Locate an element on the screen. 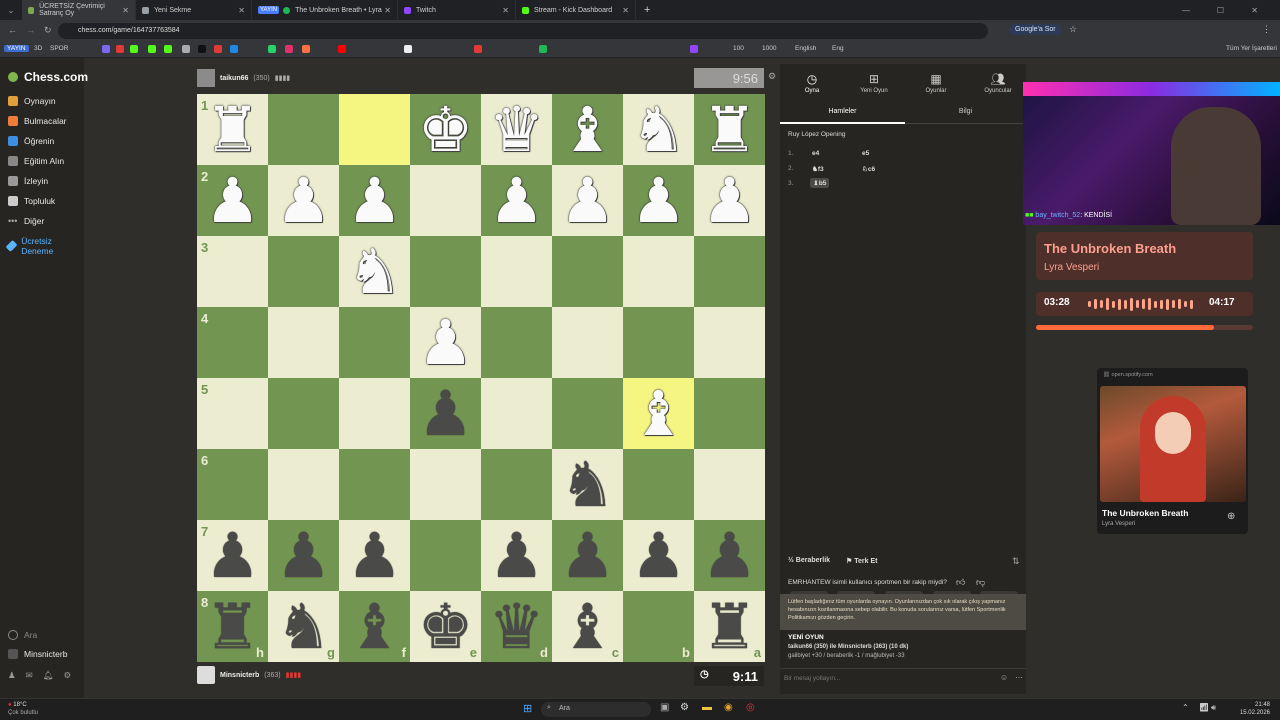 Image resolution: width=1280 pixels, height=720 pixels. gear-icon: ⚙ is located at coordinates (772, 76).